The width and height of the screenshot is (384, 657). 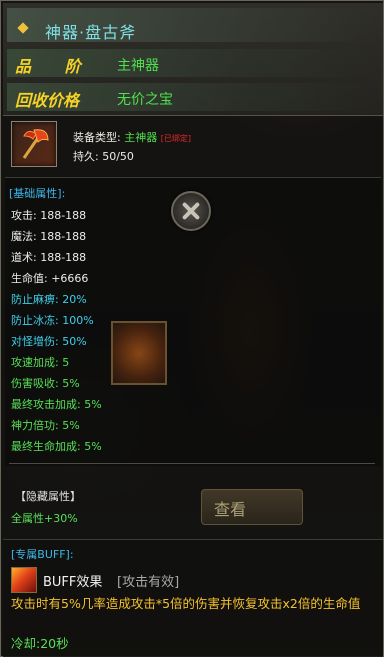 What do you see at coordinates (45, 425) in the screenshot?
I see `stat-row: 神力倍功: 5%` at bounding box center [45, 425].